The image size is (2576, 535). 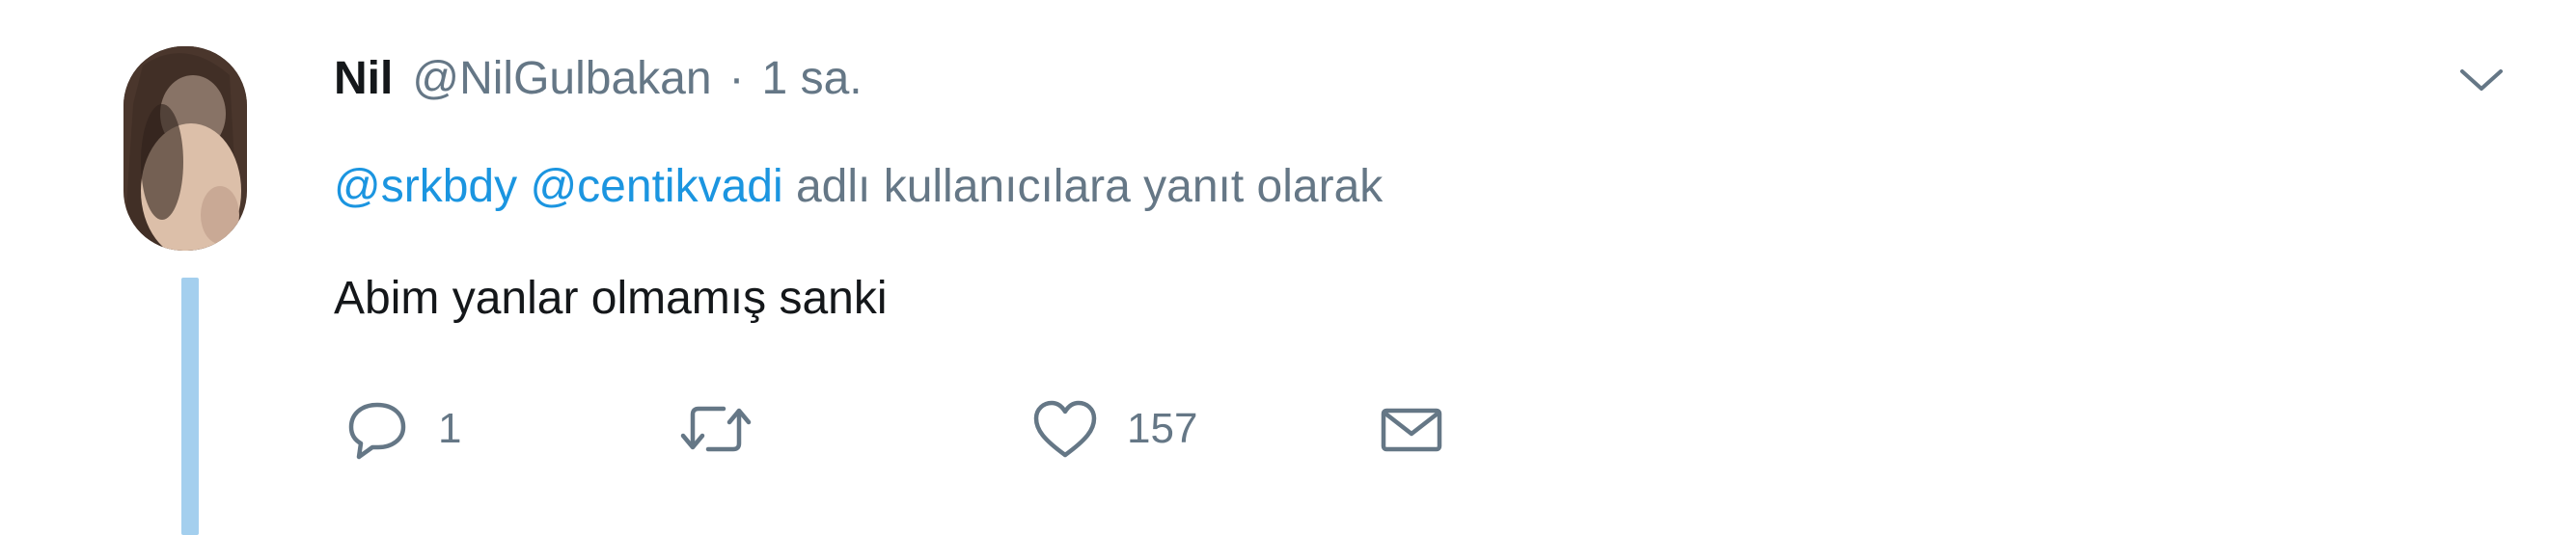 What do you see at coordinates (1113, 429) in the screenshot?
I see `like-button: 157` at bounding box center [1113, 429].